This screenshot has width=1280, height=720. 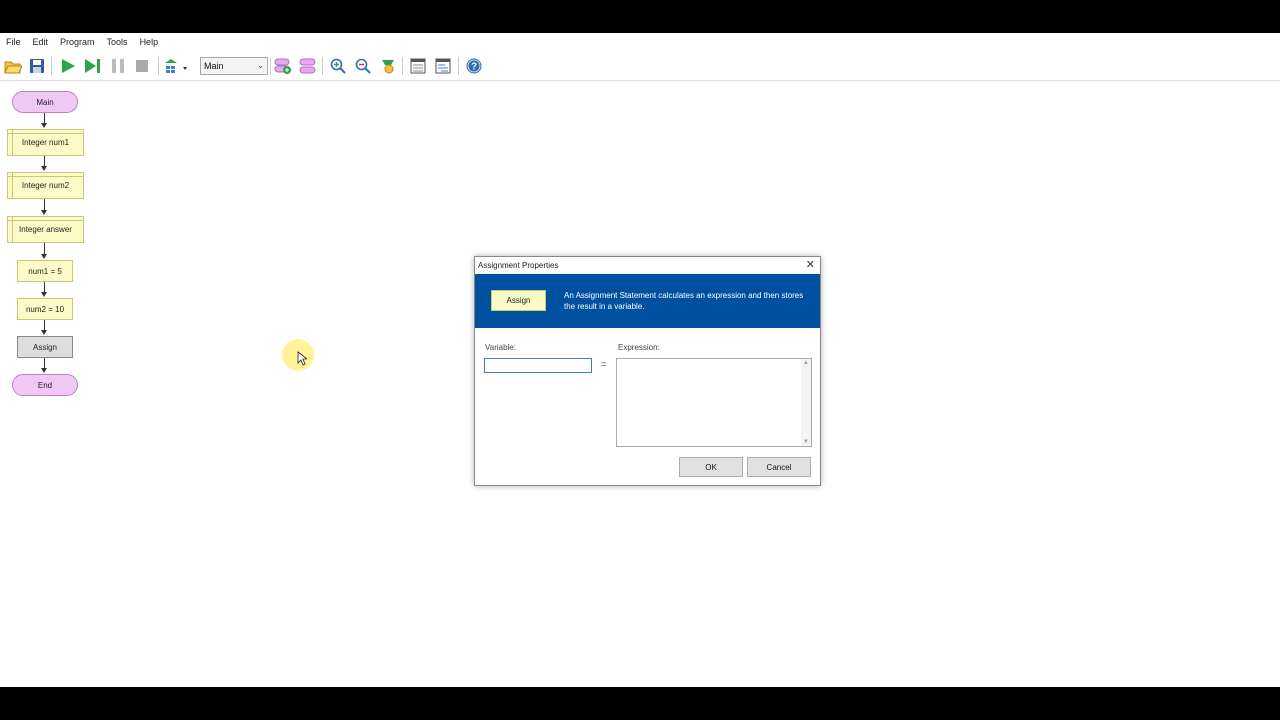 I want to click on assign-num1: num1 = 5, so click(x=45, y=271).